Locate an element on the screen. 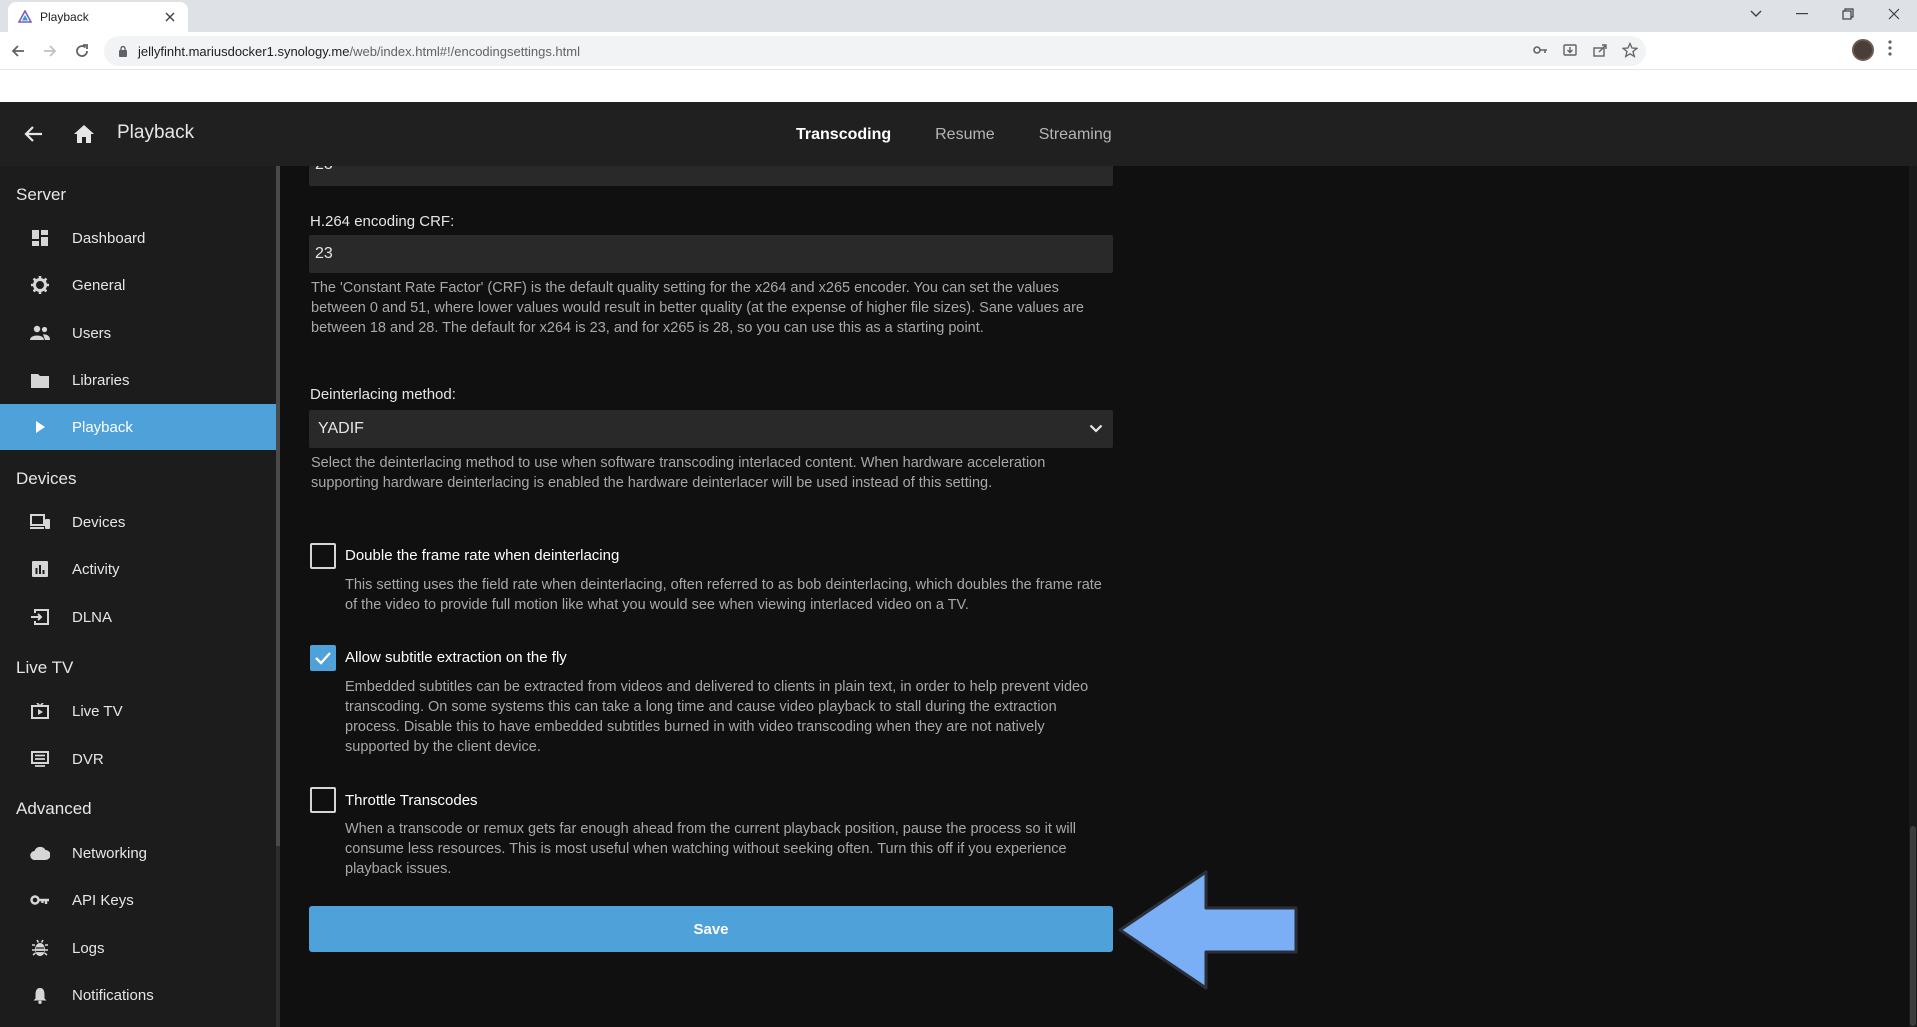 The width and height of the screenshot is (1917, 1027). tab-streaming: Streaming is located at coordinates (1075, 135).